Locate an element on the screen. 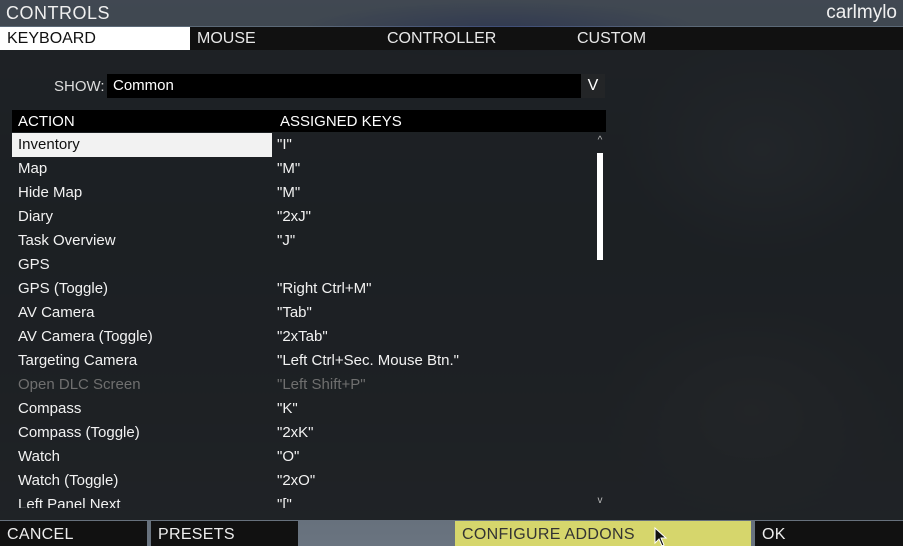  action-cell: Map is located at coordinates (33, 168).